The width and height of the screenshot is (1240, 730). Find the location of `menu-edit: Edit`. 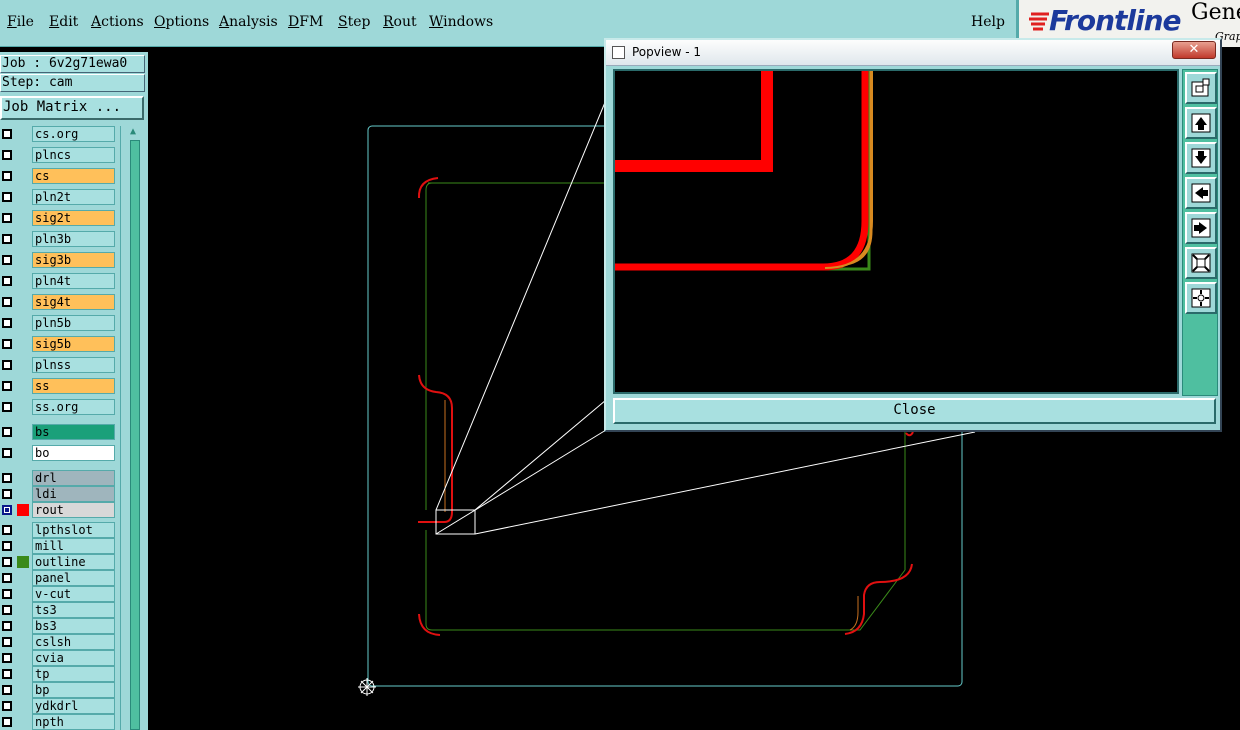

menu-edit: Edit is located at coordinates (63, 22).